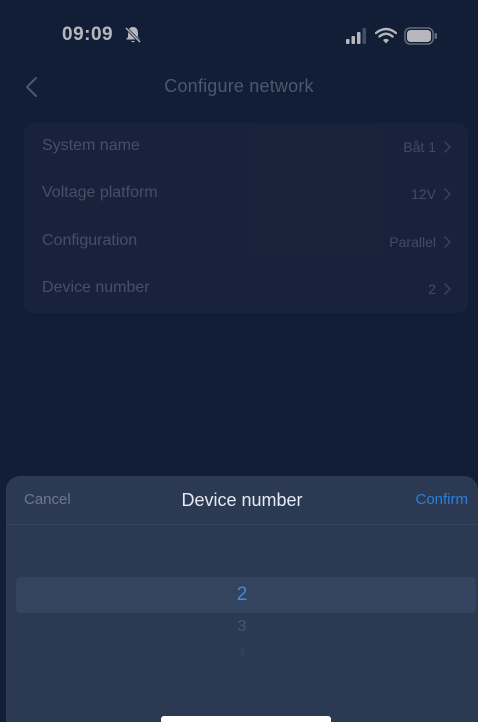  I want to click on sheet-header: Cancel Device number Confirm, so click(242, 500).